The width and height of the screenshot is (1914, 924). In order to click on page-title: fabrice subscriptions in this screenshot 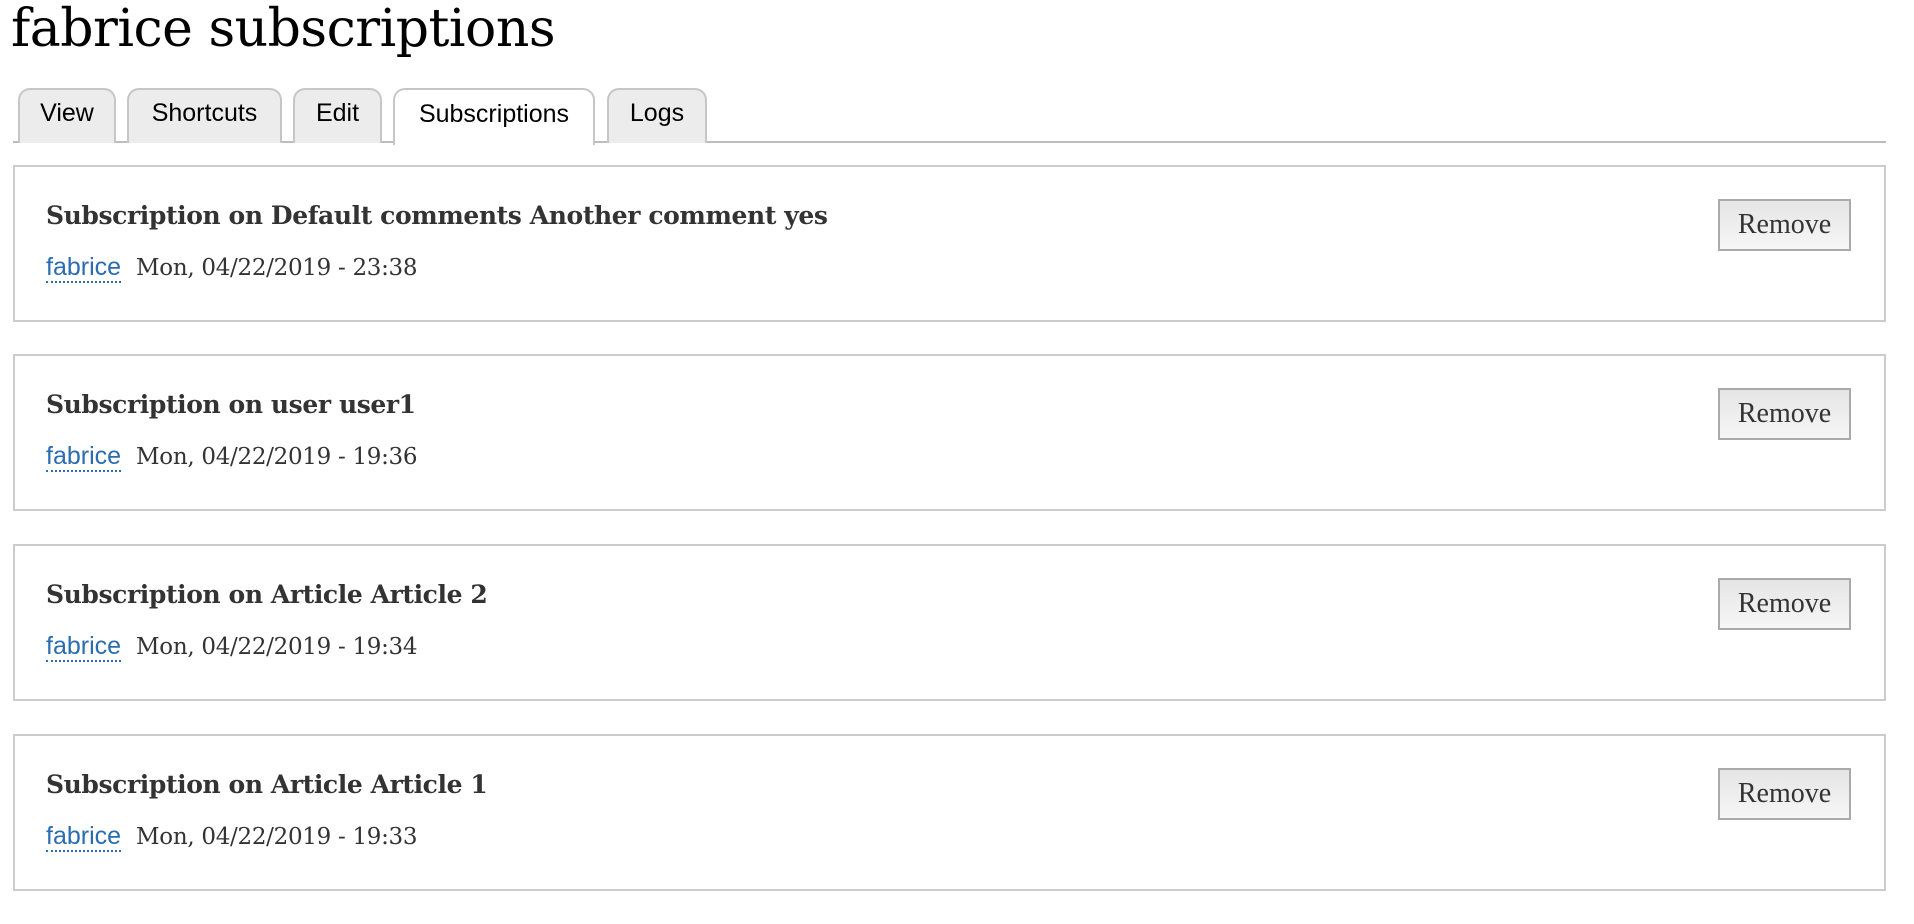, I will do `click(283, 29)`.